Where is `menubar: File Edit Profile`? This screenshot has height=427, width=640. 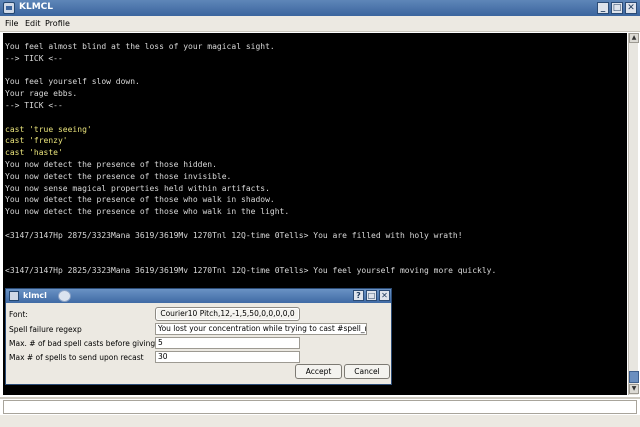
menubar: File Edit Profile is located at coordinates (320, 24).